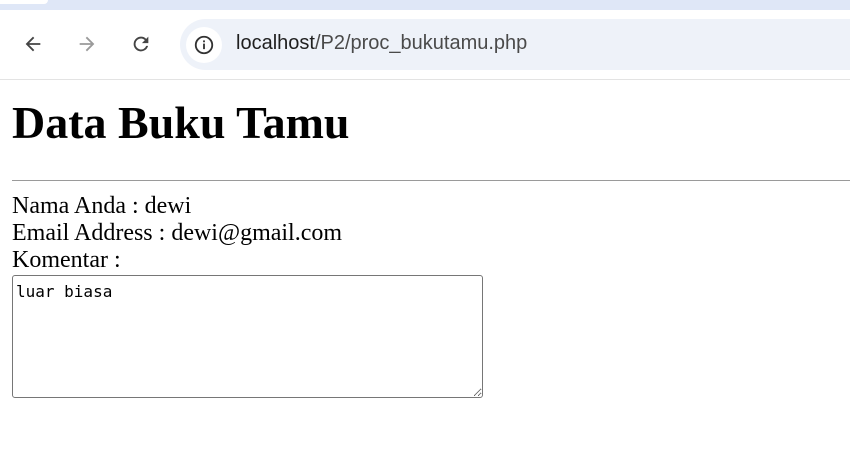  What do you see at coordinates (421, 43) in the screenshot?
I see `url-path: /P2/proc_bukutamu.php` at bounding box center [421, 43].